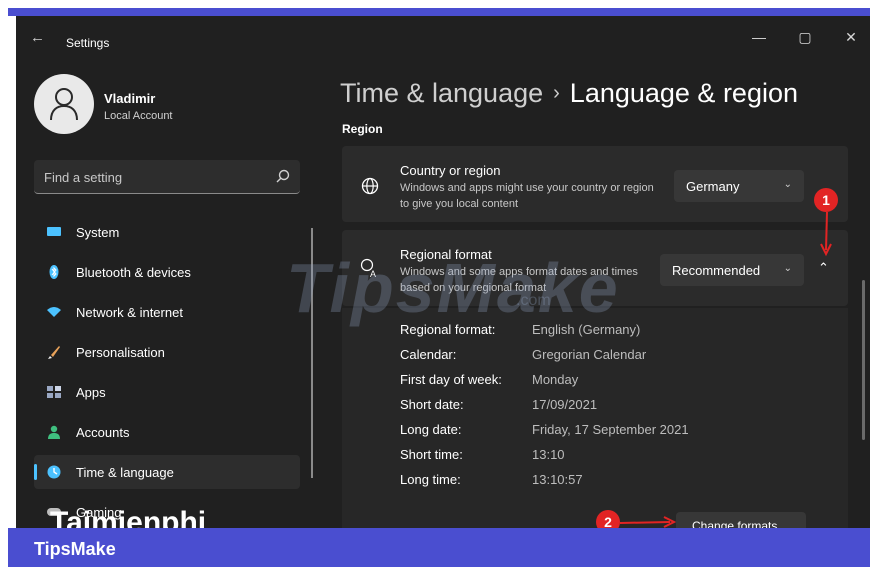 Image resolution: width=870 pixels, height=567 pixels. I want to click on globe-icon, so click(370, 186).